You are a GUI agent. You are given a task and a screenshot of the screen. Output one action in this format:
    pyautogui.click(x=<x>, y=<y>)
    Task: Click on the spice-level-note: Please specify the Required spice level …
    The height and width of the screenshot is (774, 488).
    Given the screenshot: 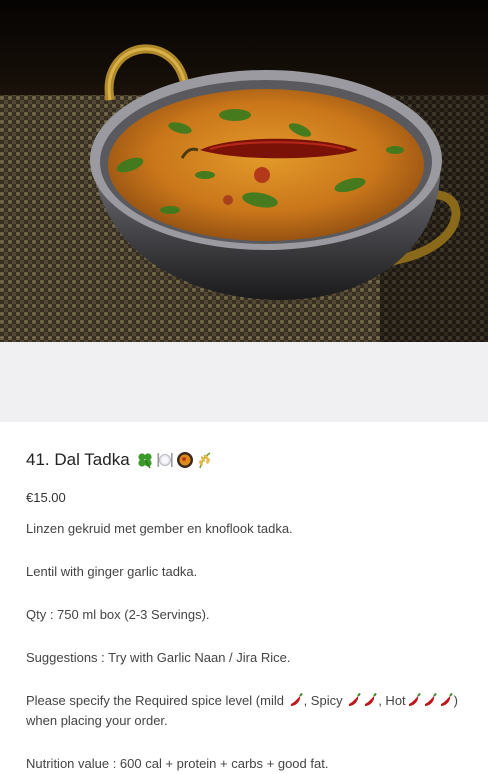 What is the action you would take?
    pyautogui.click(x=244, y=711)
    